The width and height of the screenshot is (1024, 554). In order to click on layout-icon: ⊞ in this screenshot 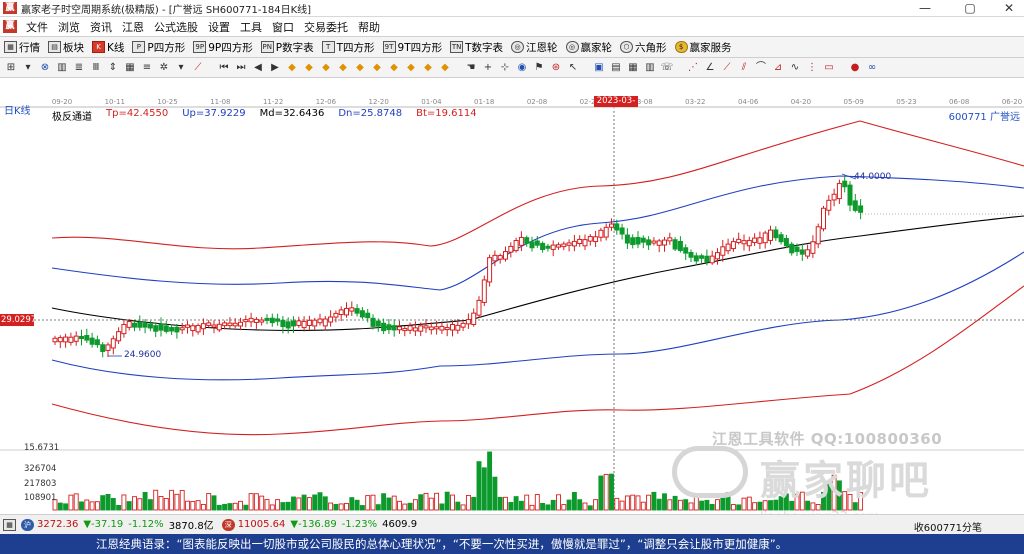, I will do `click(11, 68)`.